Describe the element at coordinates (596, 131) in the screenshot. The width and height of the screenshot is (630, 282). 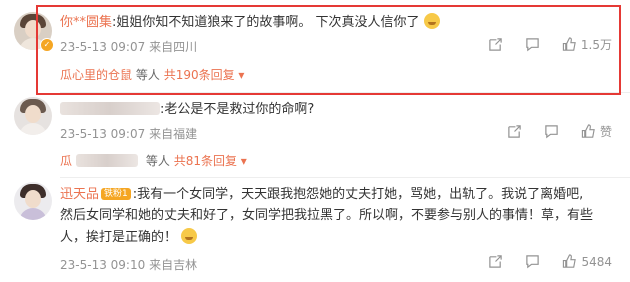
I see `like-button: 赞` at that location.